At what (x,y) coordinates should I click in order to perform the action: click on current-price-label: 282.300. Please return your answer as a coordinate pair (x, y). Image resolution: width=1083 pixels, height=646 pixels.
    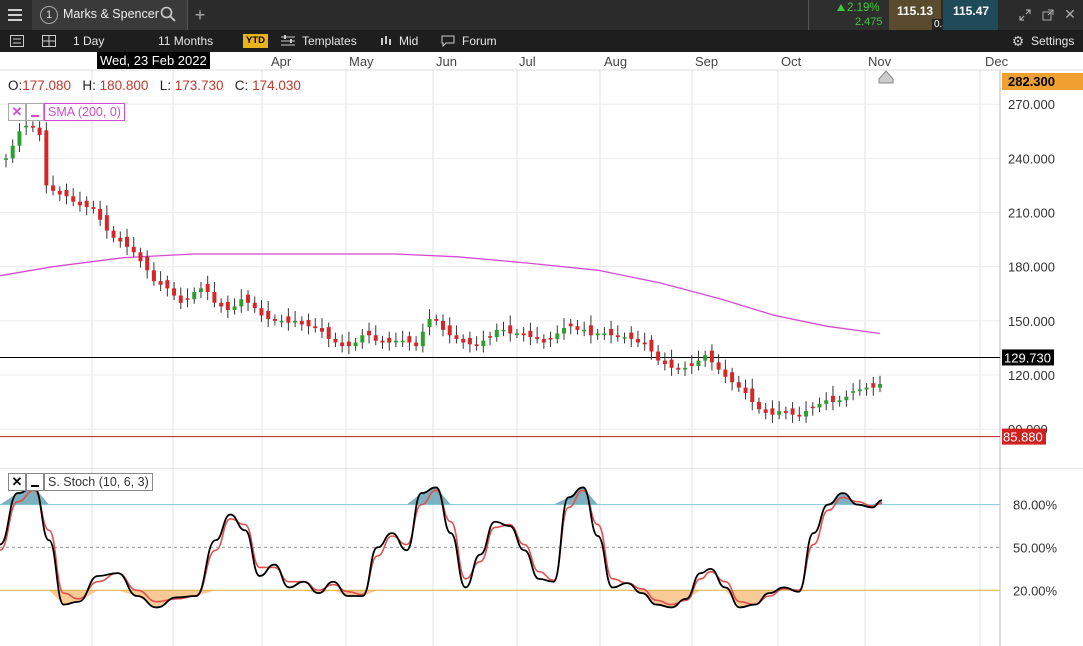
    Looking at the image, I should click on (1031, 81).